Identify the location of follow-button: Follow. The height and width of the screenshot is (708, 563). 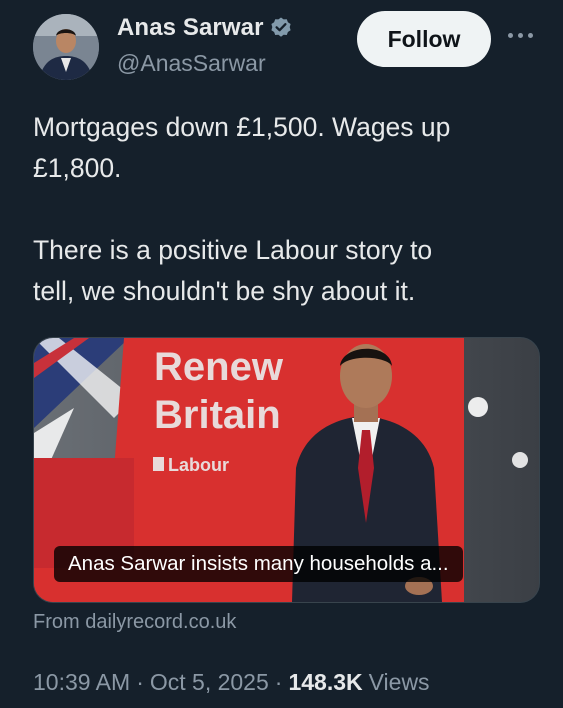
(424, 39).